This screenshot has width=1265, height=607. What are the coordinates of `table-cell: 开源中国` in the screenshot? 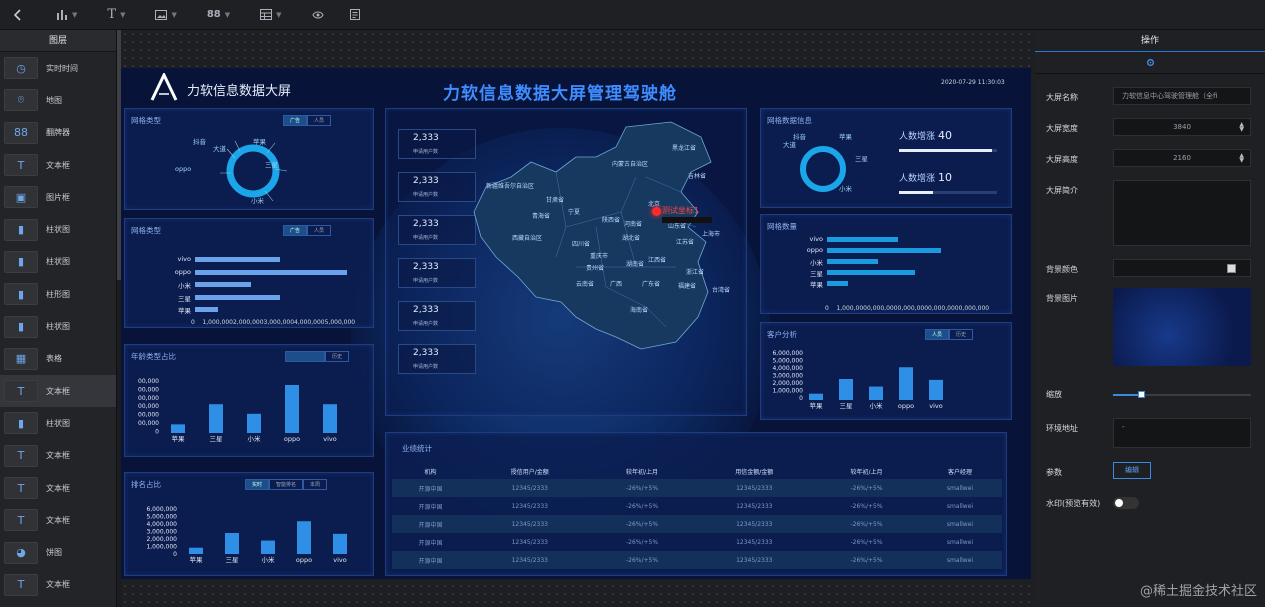 It's located at (430, 507).